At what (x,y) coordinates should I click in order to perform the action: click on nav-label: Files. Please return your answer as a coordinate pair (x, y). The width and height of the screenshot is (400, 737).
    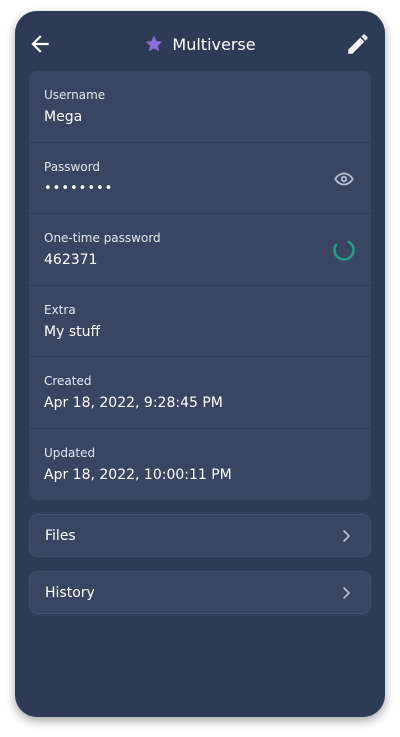
    Looking at the image, I should click on (60, 536).